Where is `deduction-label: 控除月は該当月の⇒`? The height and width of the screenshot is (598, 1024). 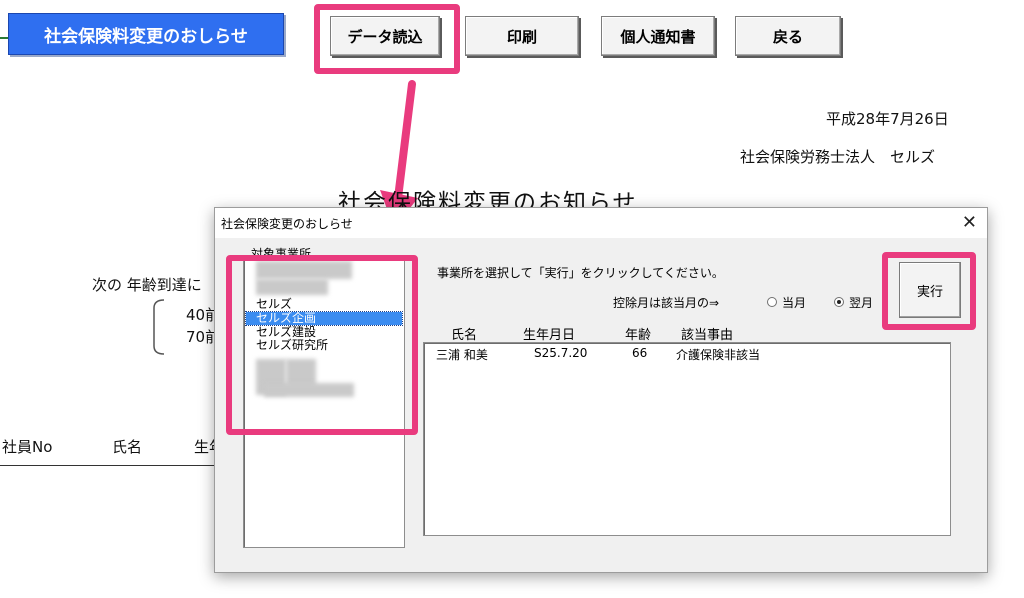 deduction-label: 控除月は該当月の⇒ is located at coordinates (666, 303).